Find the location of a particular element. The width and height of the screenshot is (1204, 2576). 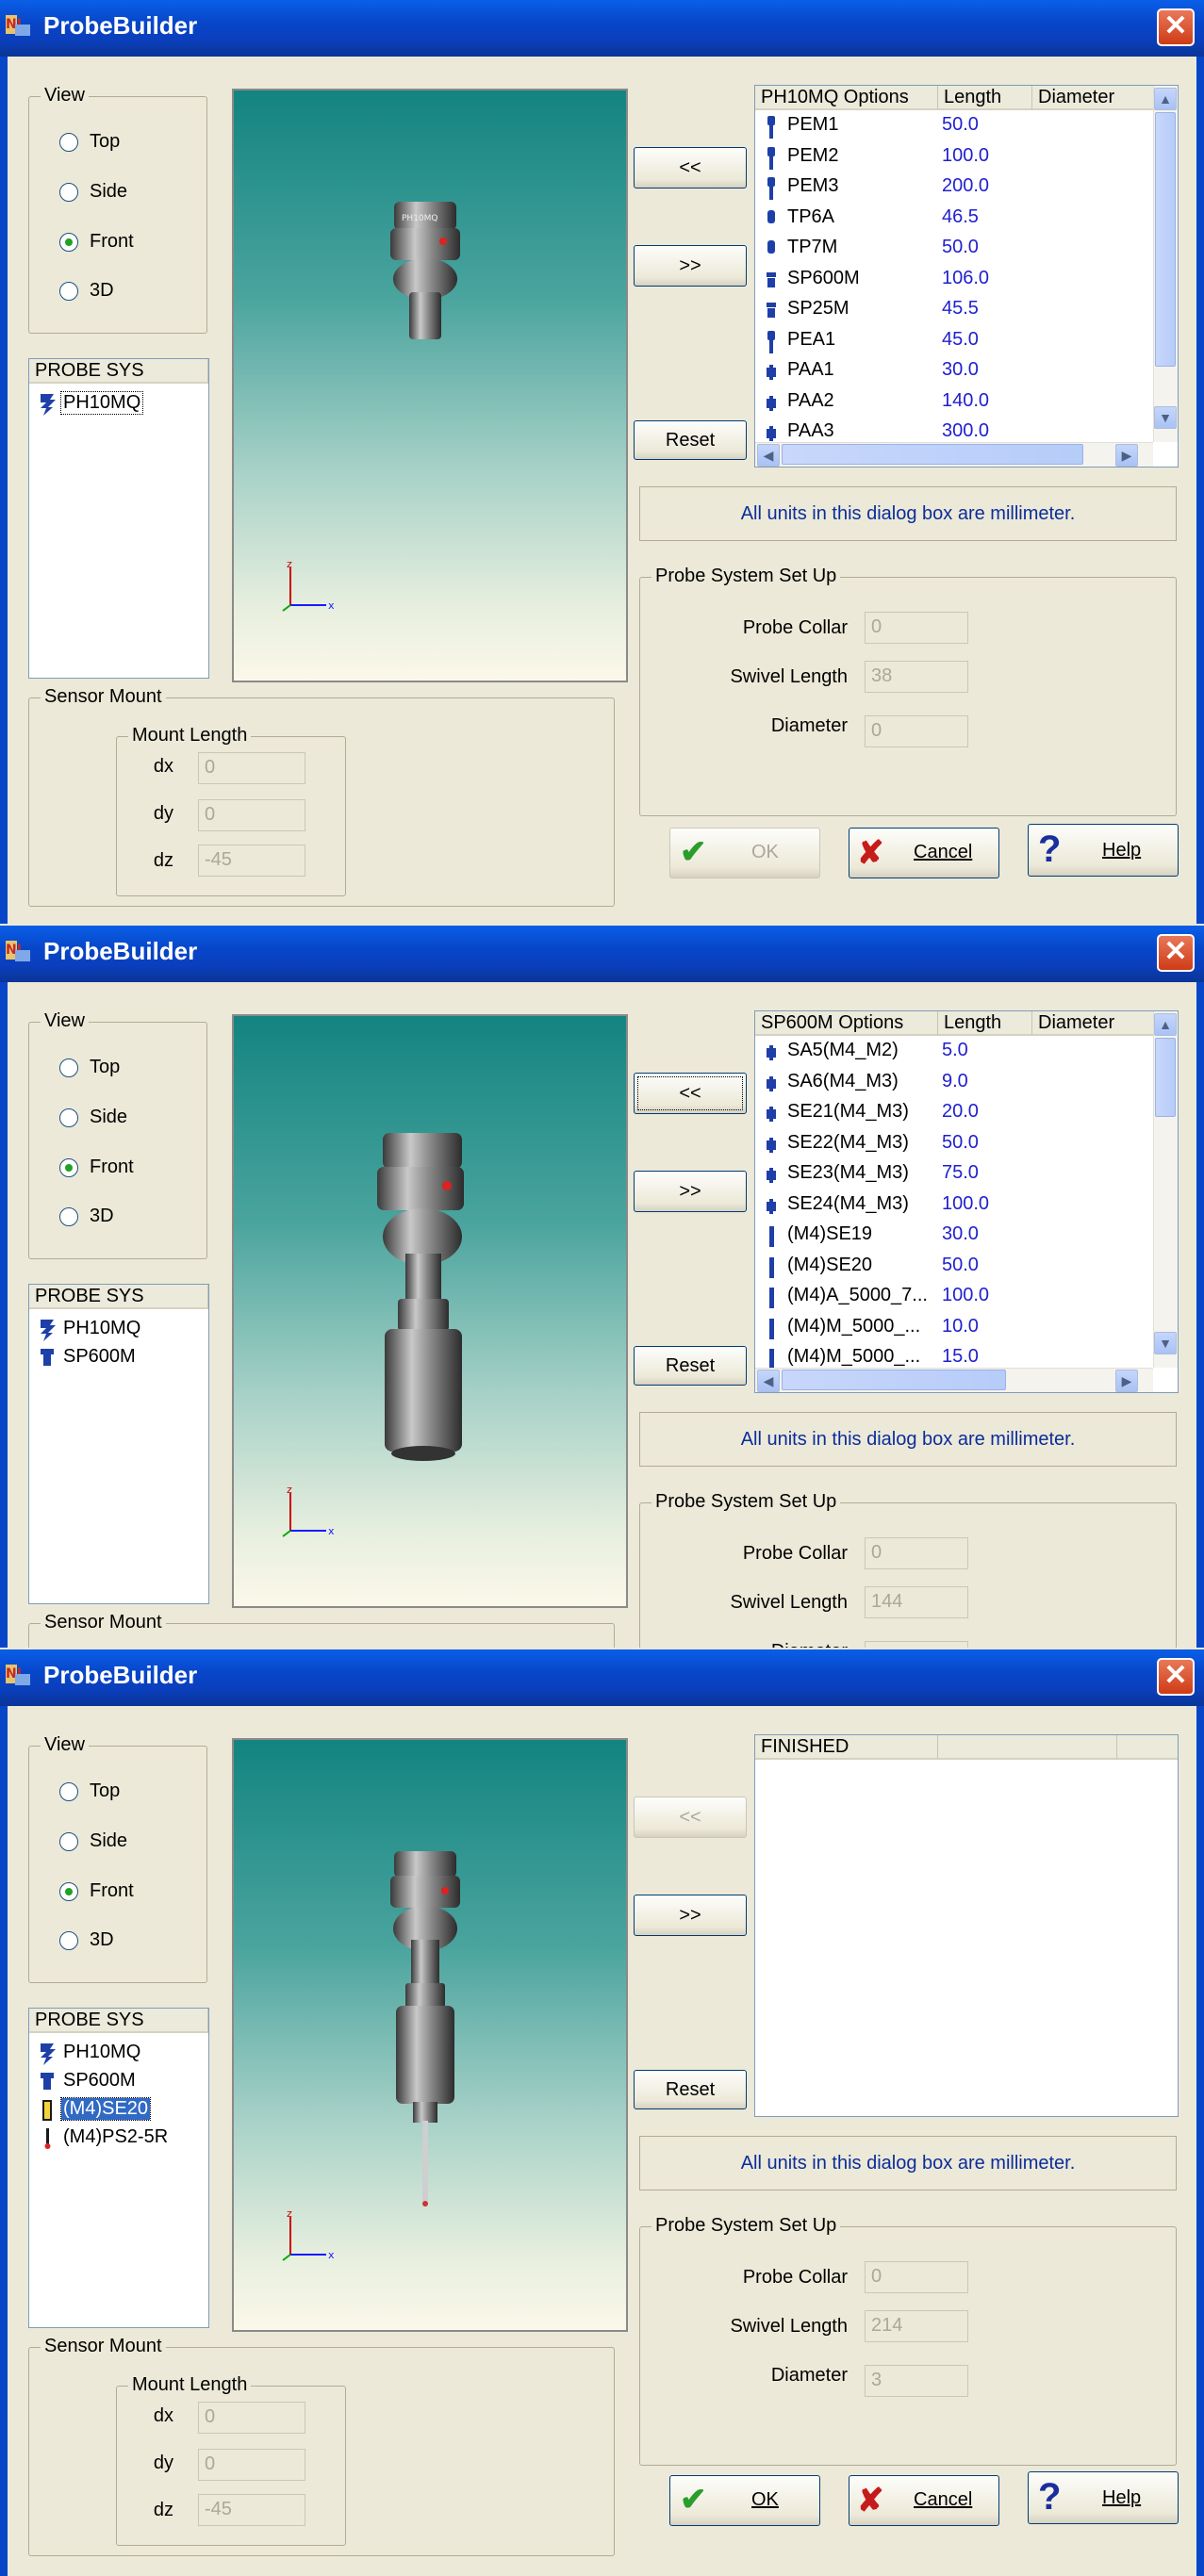

probe-sys-list: PROBE SYS PH10MQ is located at coordinates (118, 518).